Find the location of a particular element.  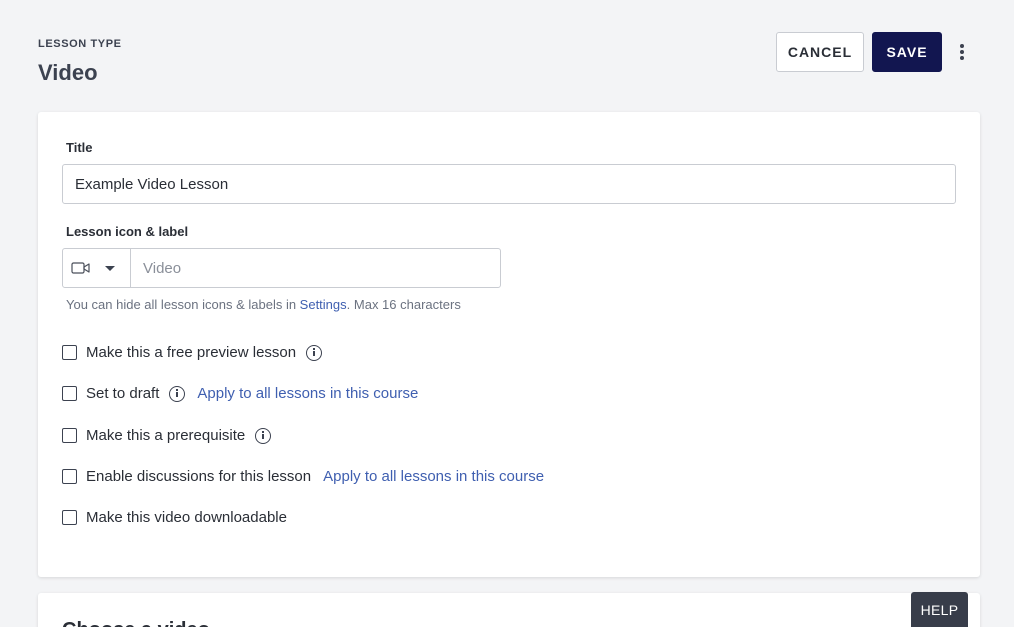

set-draft-checkbox is located at coordinates (69, 393).